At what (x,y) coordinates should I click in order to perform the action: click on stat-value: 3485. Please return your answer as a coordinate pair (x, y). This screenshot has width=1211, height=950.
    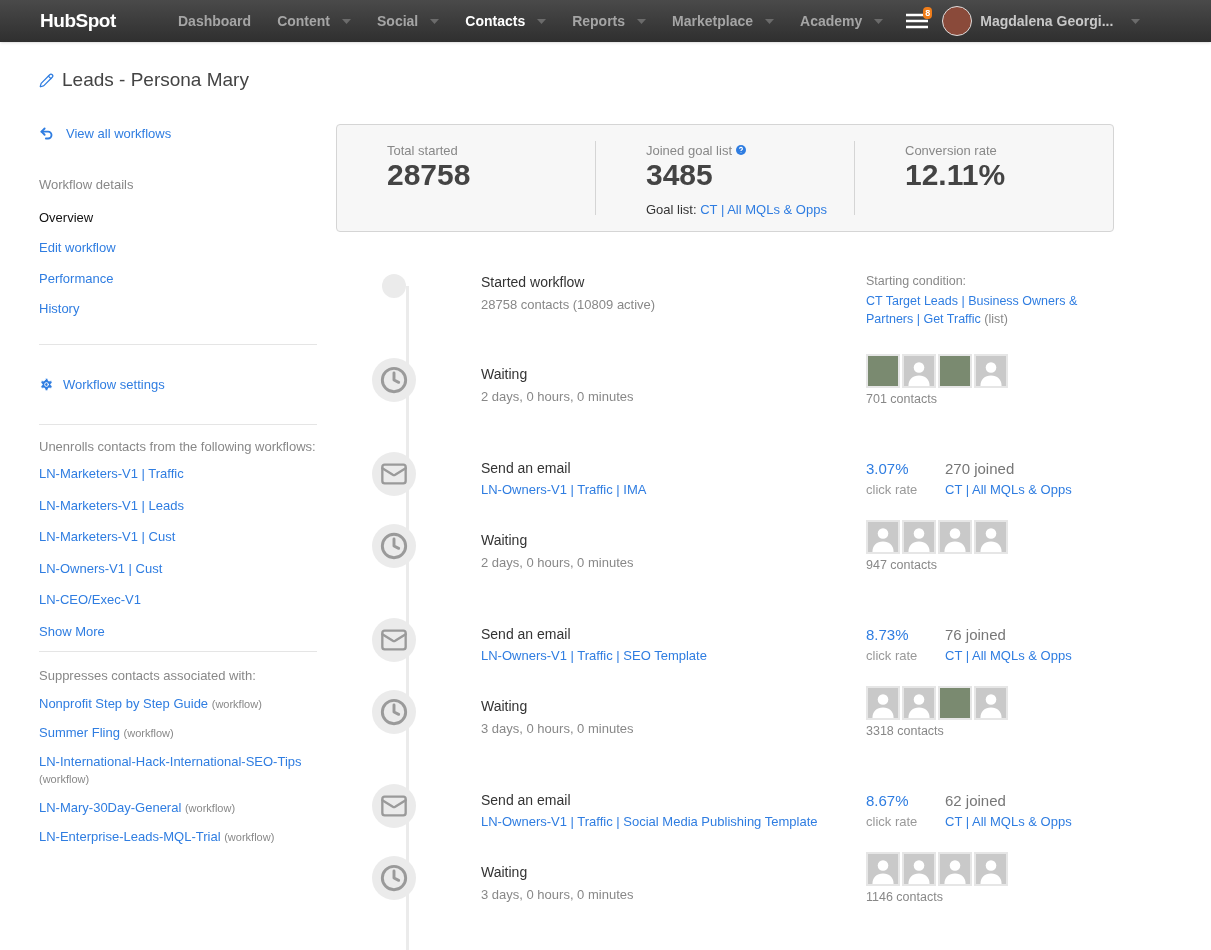
    Looking at the image, I should click on (680, 175).